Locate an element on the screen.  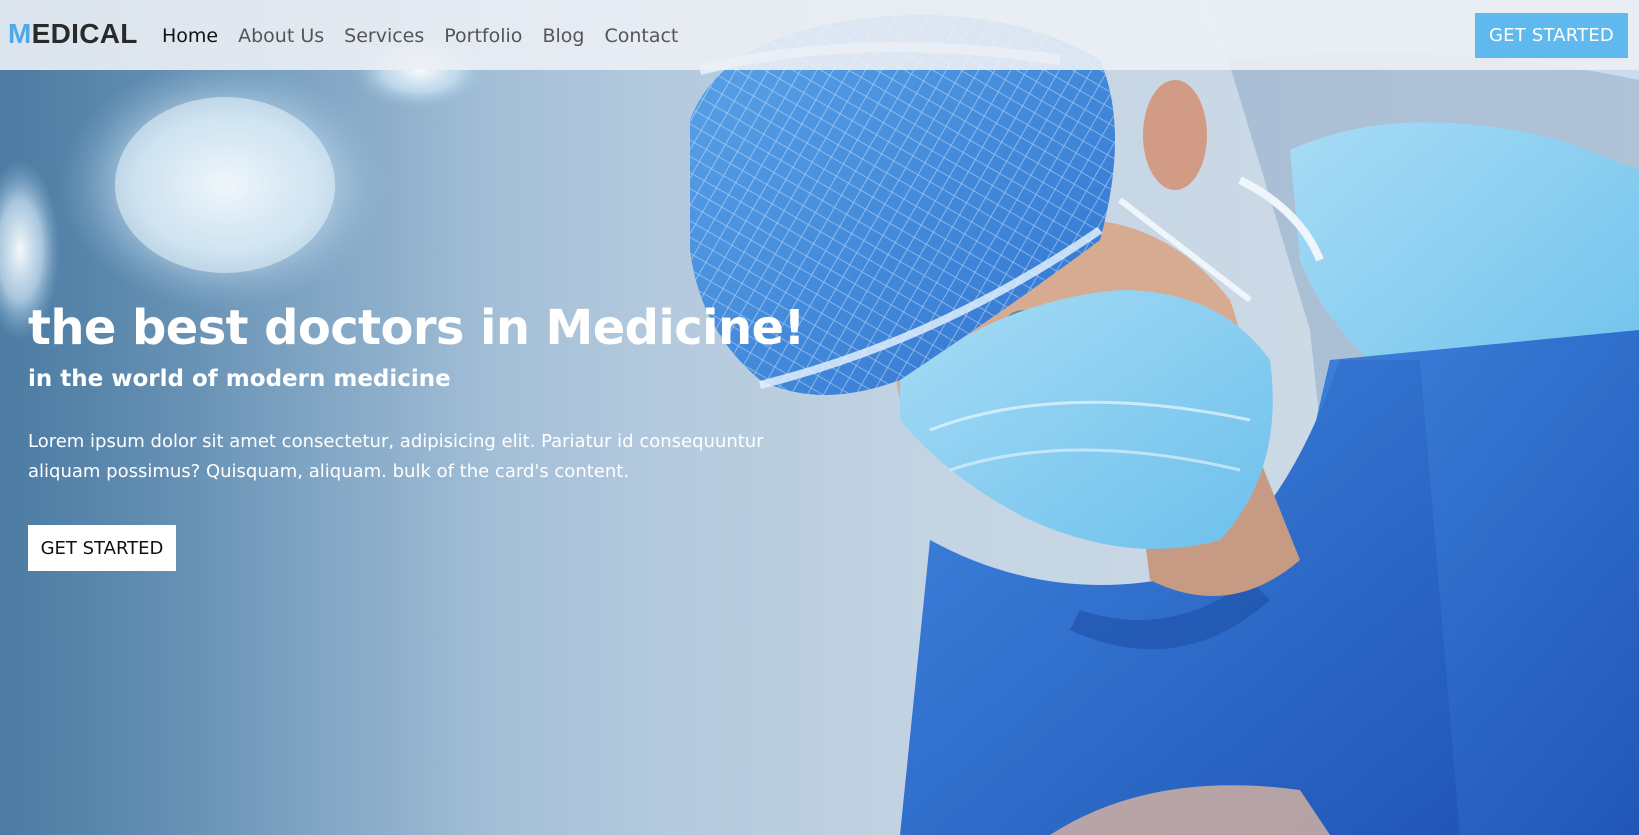
hero-get-started-button: GET STARTED is located at coordinates (102, 548).